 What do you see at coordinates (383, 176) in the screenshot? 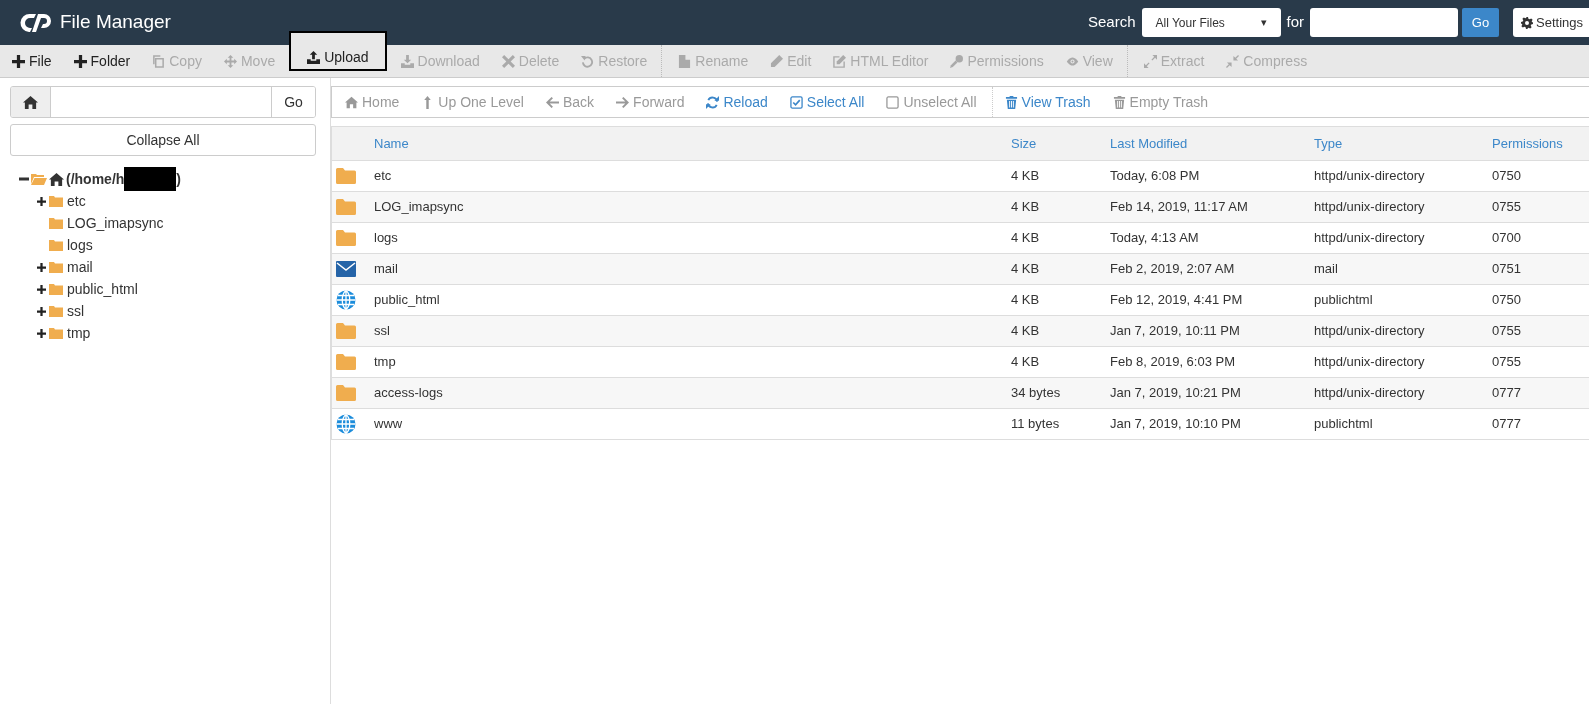
I see `table-cell-text: etc` at bounding box center [383, 176].